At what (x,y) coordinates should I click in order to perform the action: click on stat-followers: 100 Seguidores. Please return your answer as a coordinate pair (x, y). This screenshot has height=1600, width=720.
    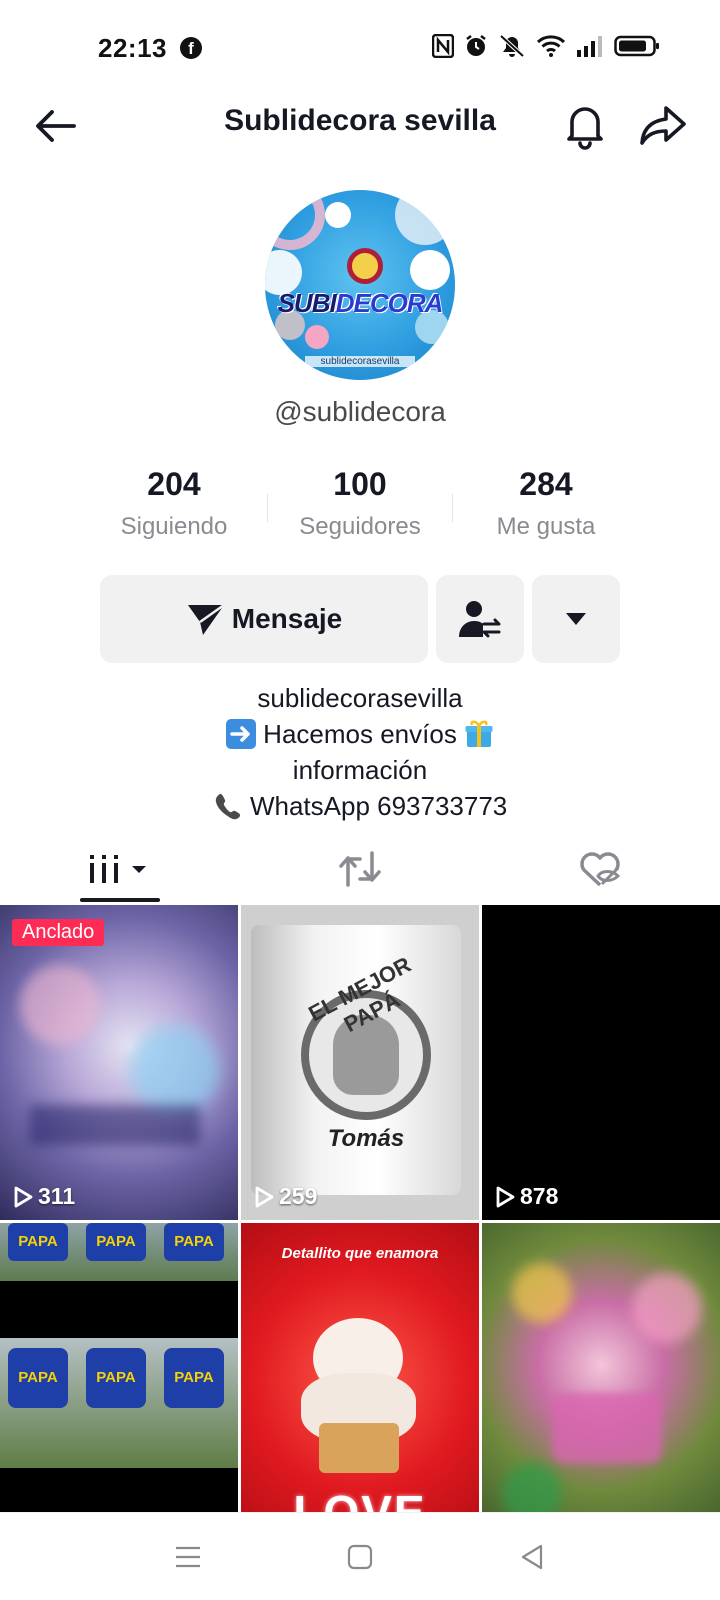
    Looking at the image, I should click on (360, 503).